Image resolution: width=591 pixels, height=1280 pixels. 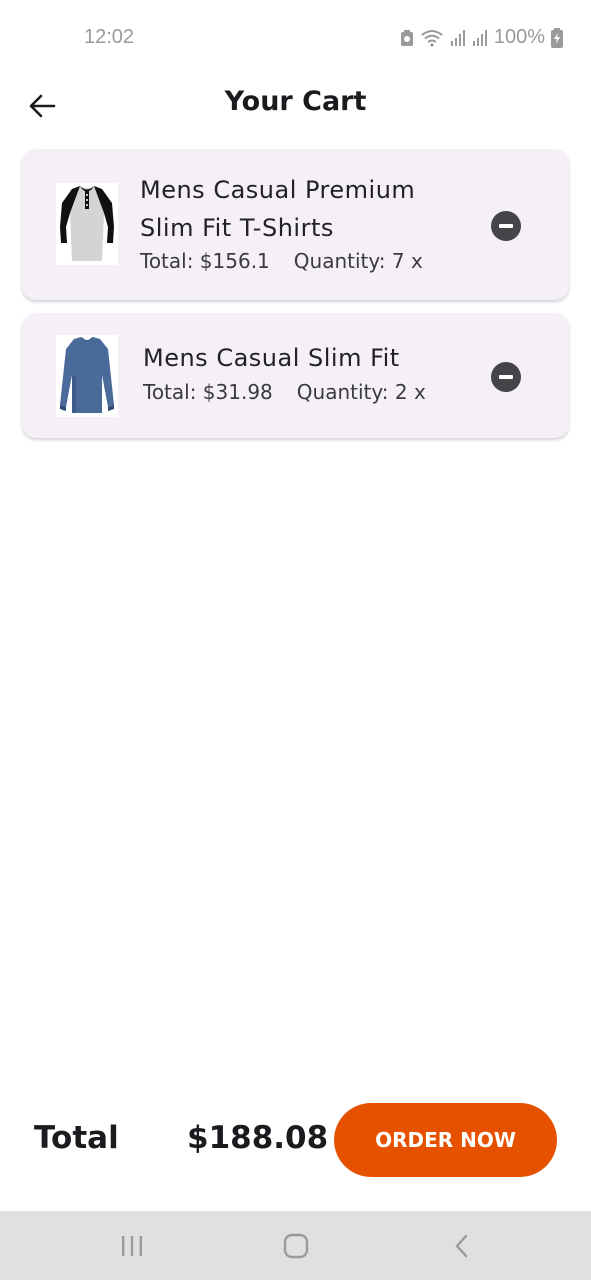 I want to click on product-quantity: Quantity: 7 x, so click(x=358, y=261).